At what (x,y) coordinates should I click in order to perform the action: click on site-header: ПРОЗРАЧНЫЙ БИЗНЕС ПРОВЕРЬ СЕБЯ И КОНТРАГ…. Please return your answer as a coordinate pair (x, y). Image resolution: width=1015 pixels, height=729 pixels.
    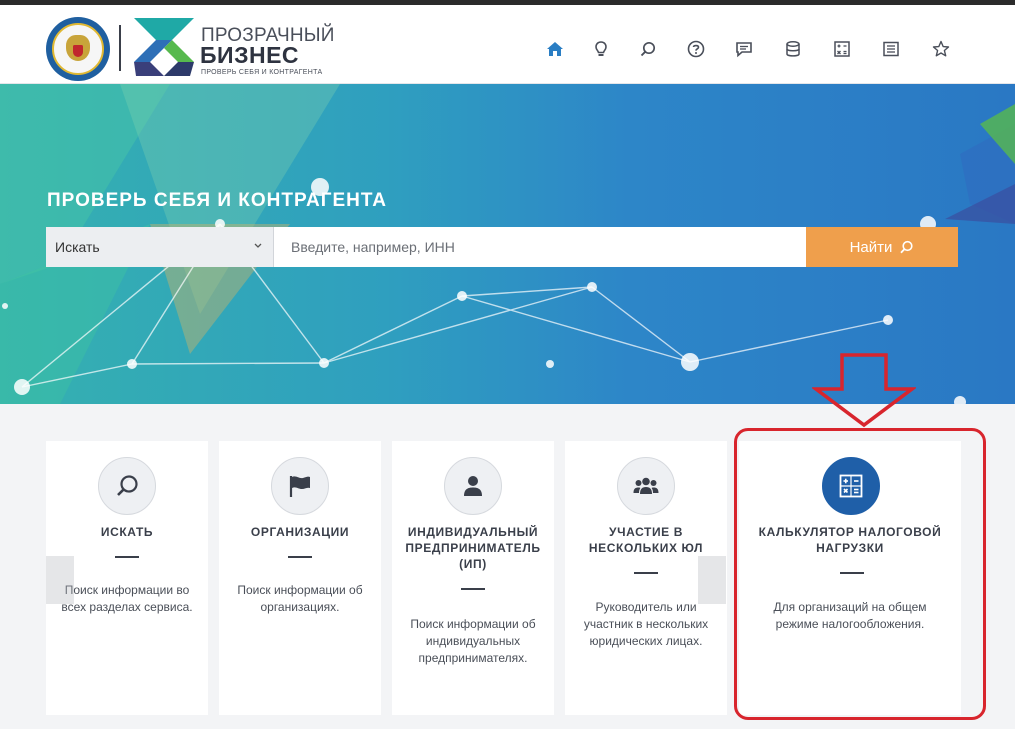
    Looking at the image, I should click on (507, 44).